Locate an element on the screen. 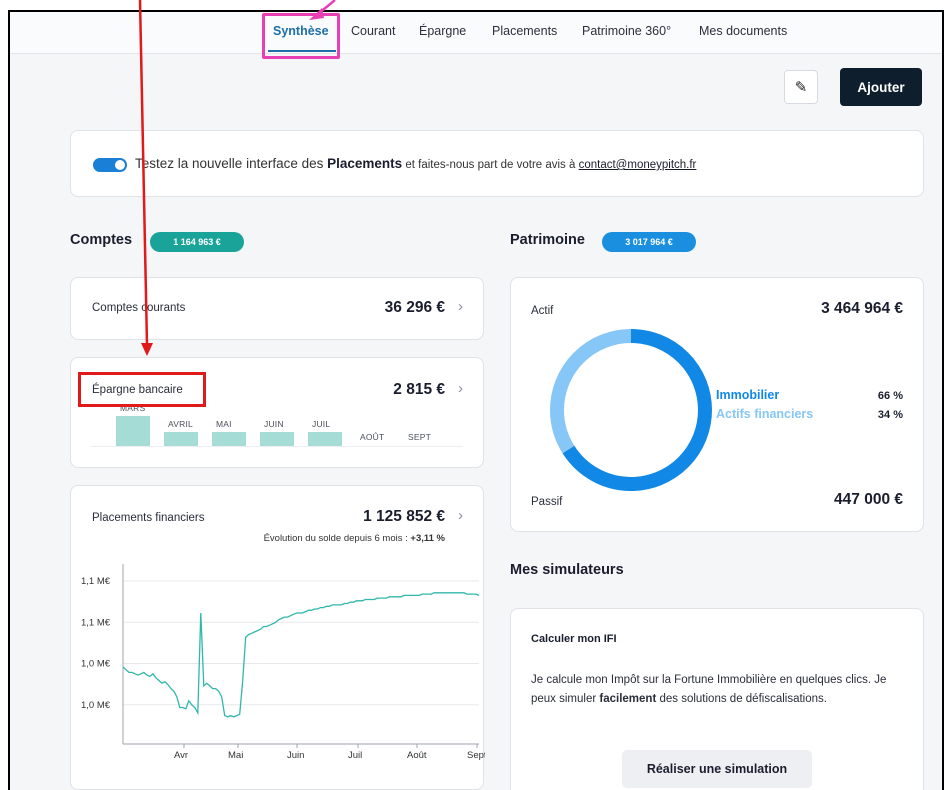 This screenshot has width=952, height=790. x-tick-label: Juin is located at coordinates (295, 755).